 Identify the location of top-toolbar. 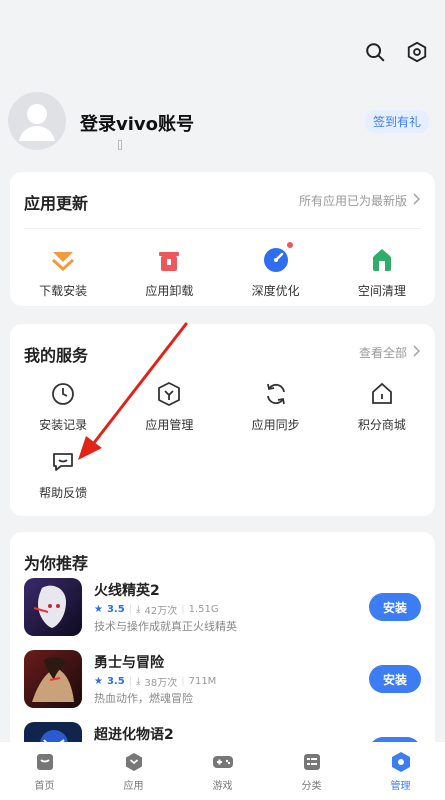
(396, 52).